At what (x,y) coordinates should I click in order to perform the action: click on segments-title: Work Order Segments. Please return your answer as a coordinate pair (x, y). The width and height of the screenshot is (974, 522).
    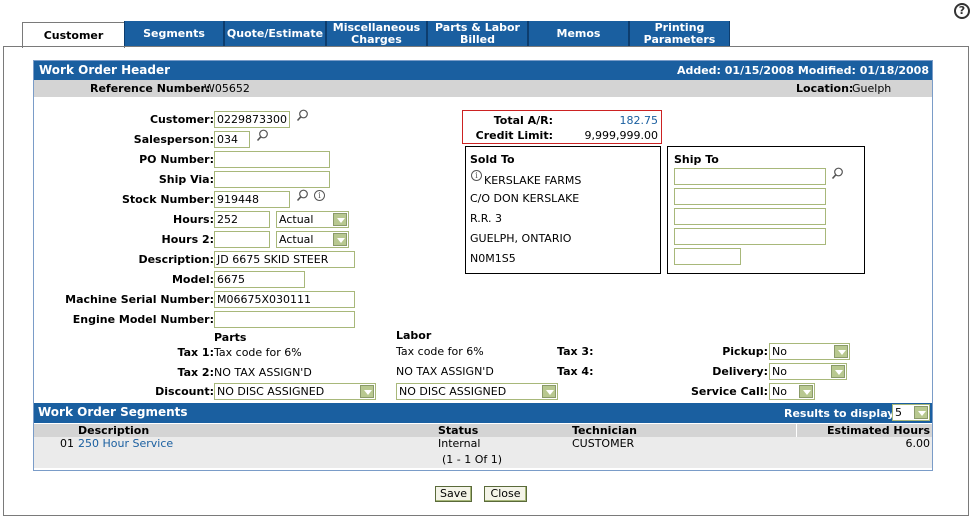
    Looking at the image, I should click on (113, 412).